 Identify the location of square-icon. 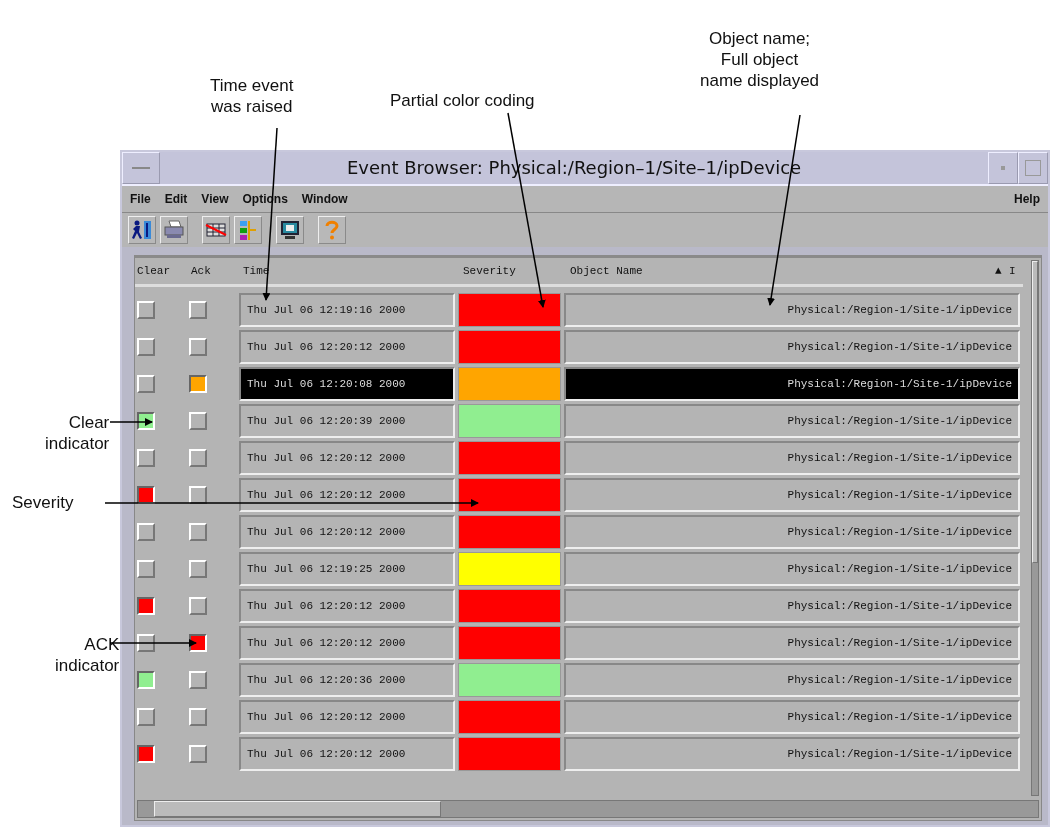
(1033, 168).